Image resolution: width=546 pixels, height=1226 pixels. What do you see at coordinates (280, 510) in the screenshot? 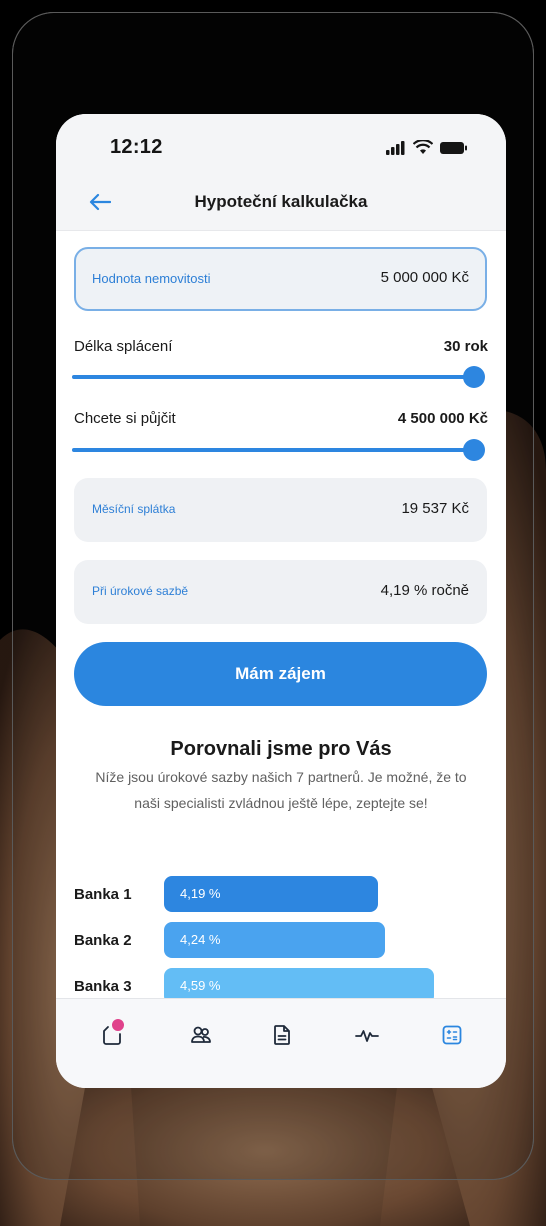
I see `monthly-payment-card: Měsíční splátka 19 537 Kč` at bounding box center [280, 510].